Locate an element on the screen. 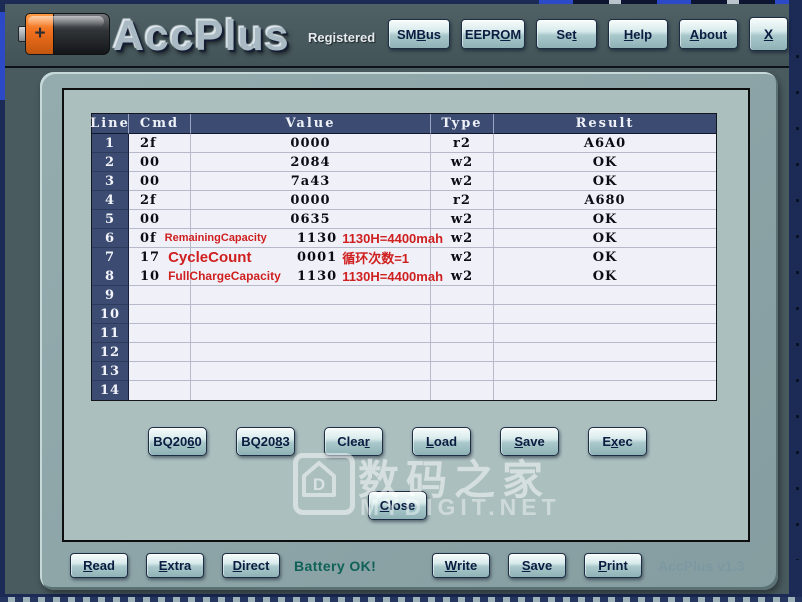  exec-button: Ex ec is located at coordinates (617, 441).